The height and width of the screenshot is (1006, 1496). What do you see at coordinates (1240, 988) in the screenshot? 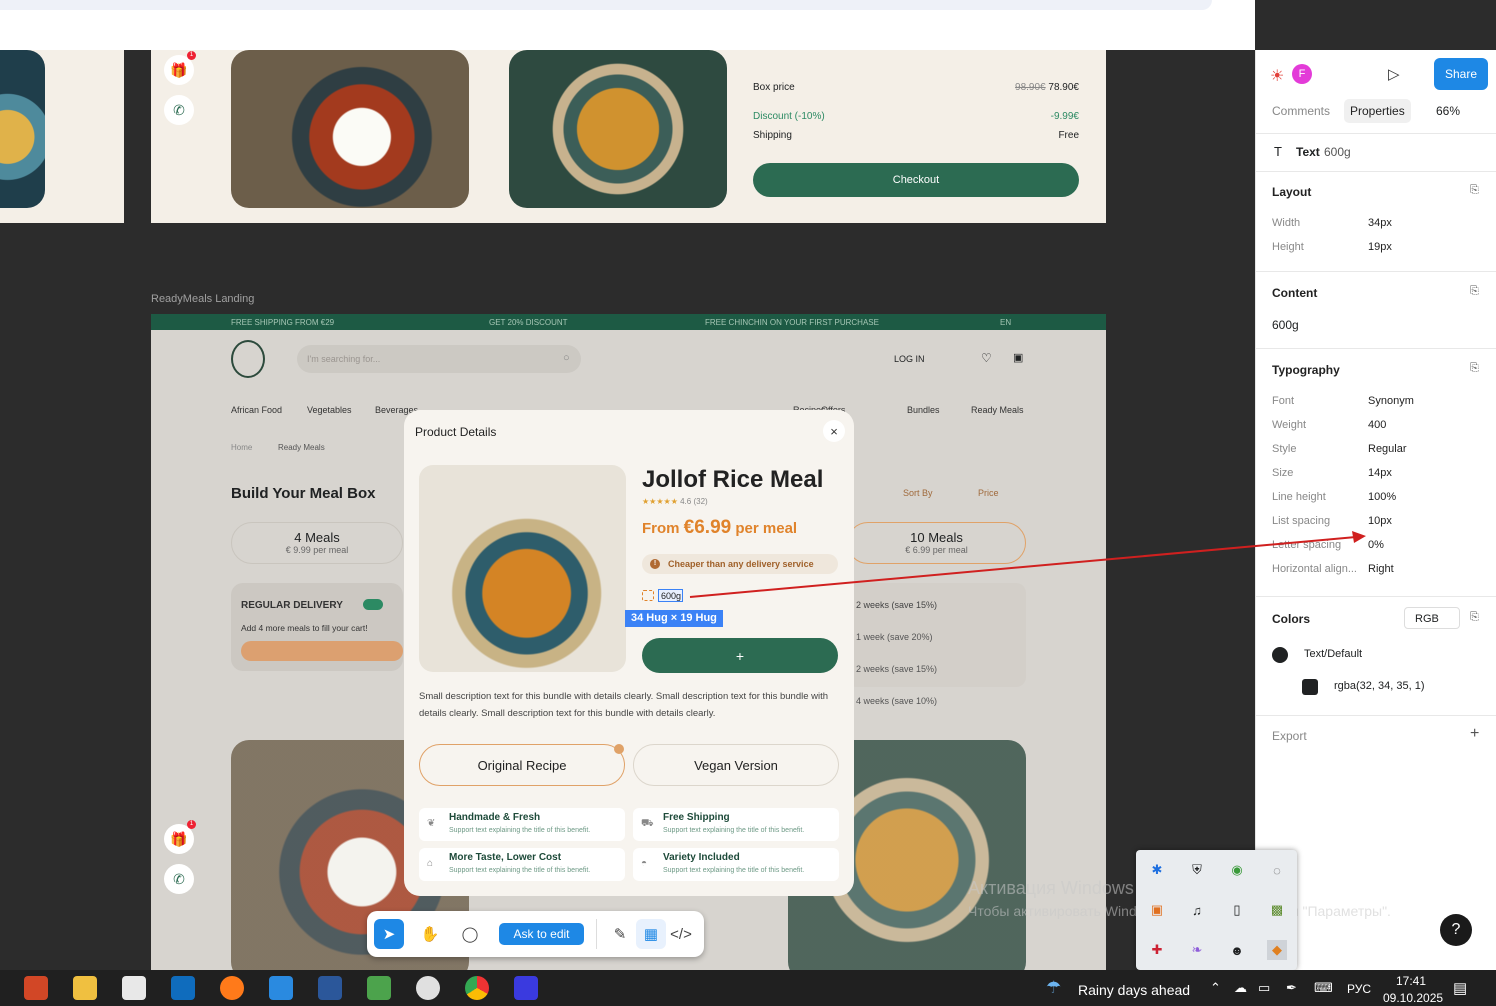
I see `cloud-icon: ☁` at bounding box center [1240, 988].